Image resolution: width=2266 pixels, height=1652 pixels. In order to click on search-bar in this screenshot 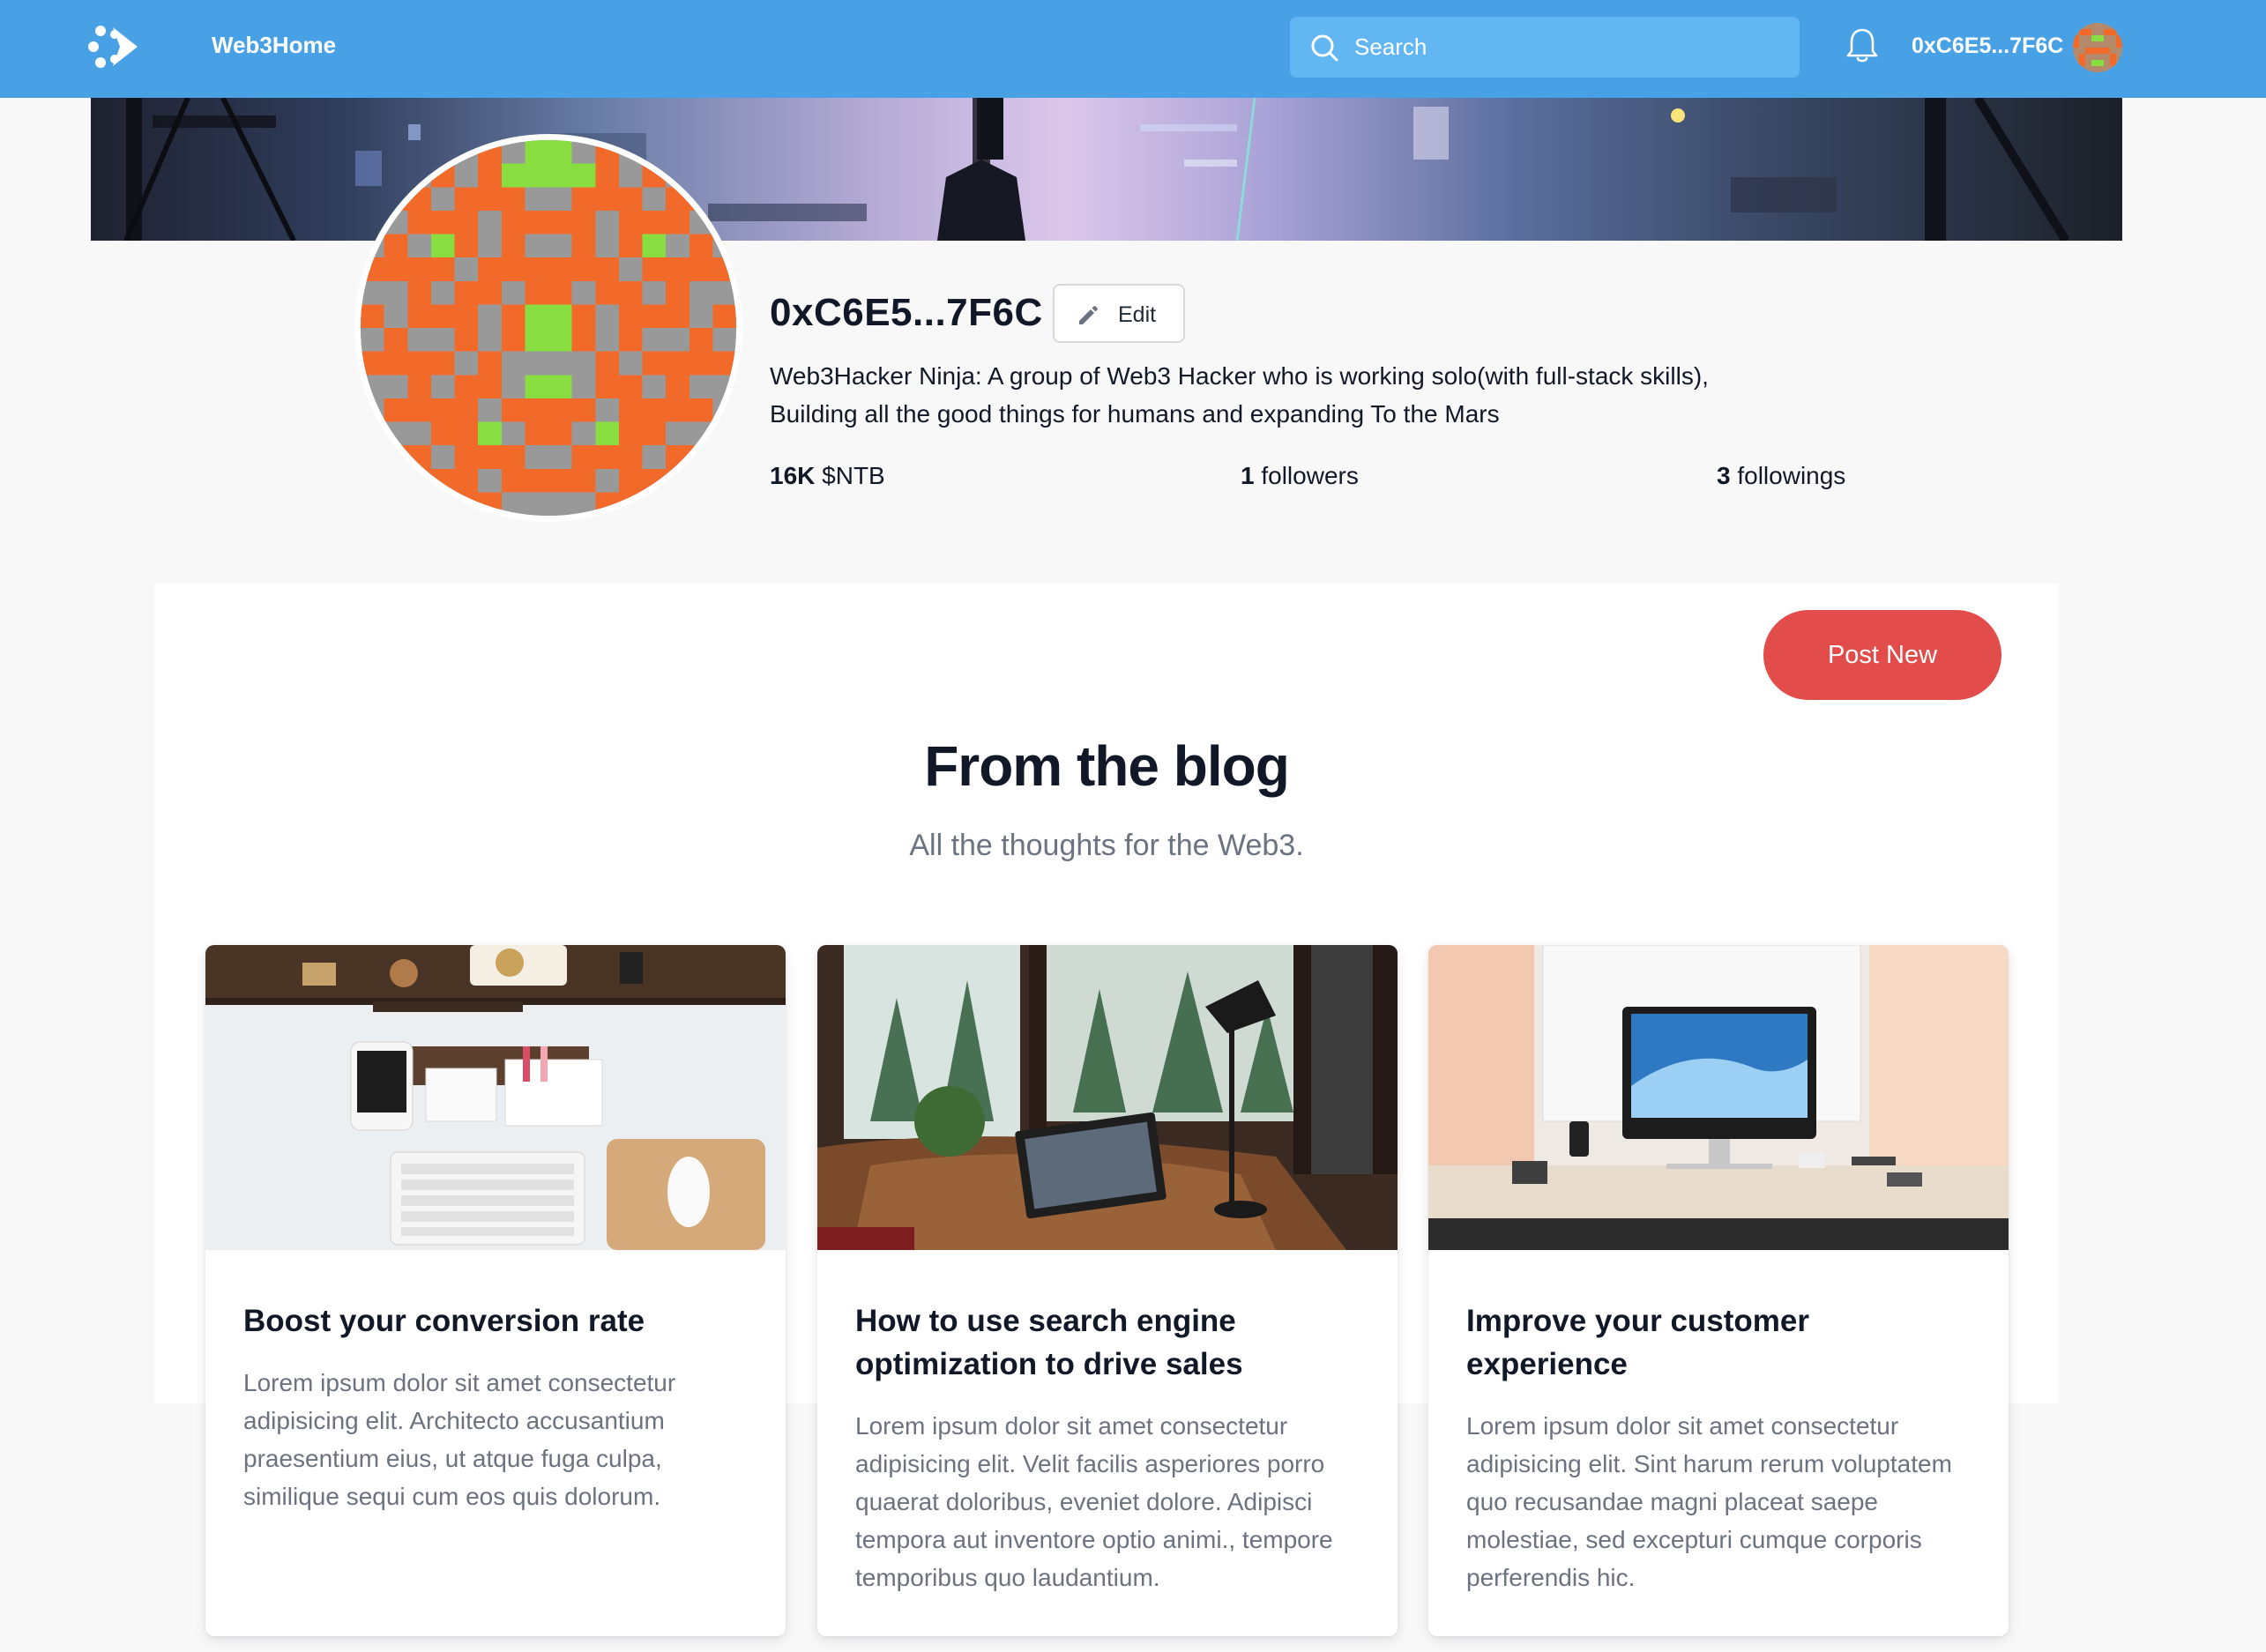, I will do `click(1545, 47)`.